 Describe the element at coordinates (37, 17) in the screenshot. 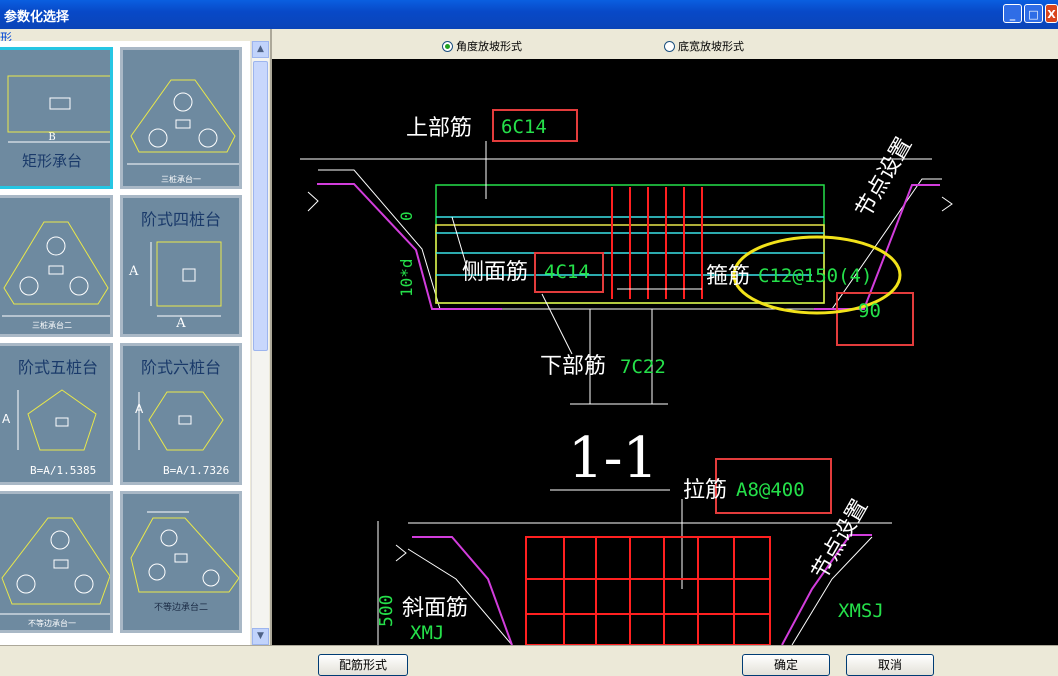

I see `window-title: 参数化选择` at that location.